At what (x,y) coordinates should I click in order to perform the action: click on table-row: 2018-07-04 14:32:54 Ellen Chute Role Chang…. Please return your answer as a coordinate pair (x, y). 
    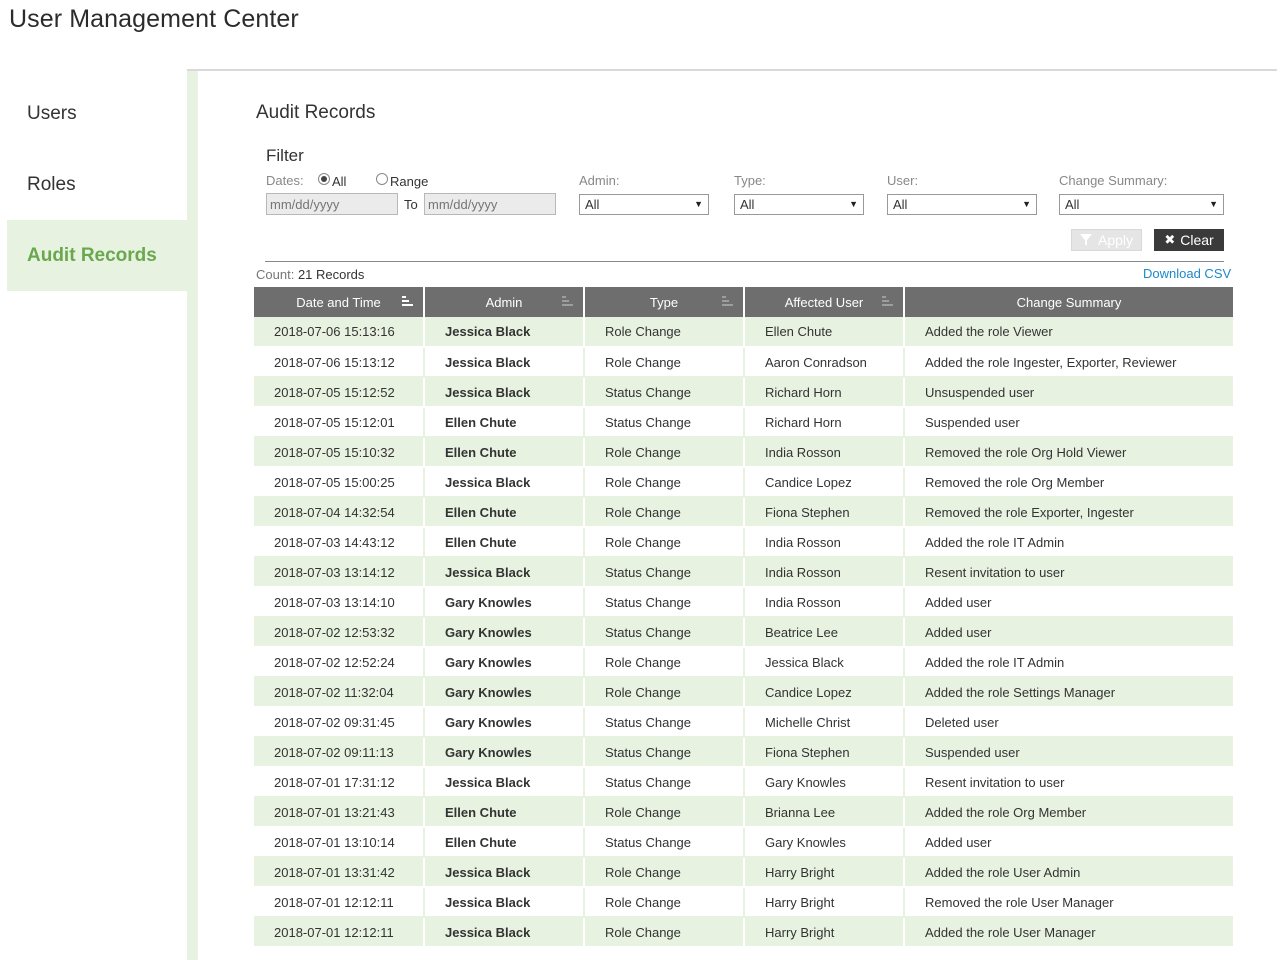
    Looking at the image, I should click on (743, 512).